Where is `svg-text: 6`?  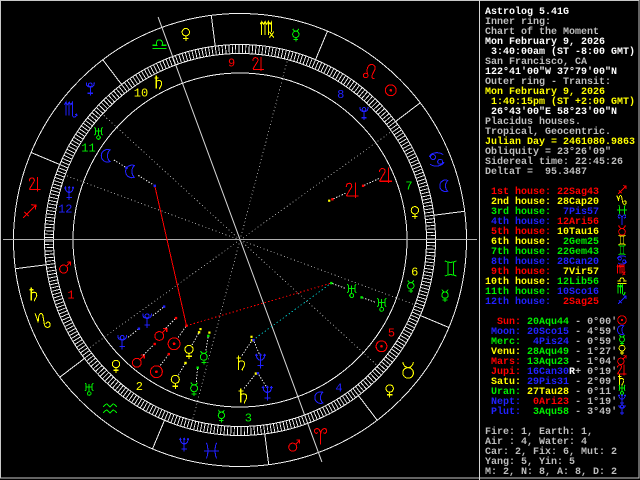 svg-text: 6 is located at coordinates (414, 272).